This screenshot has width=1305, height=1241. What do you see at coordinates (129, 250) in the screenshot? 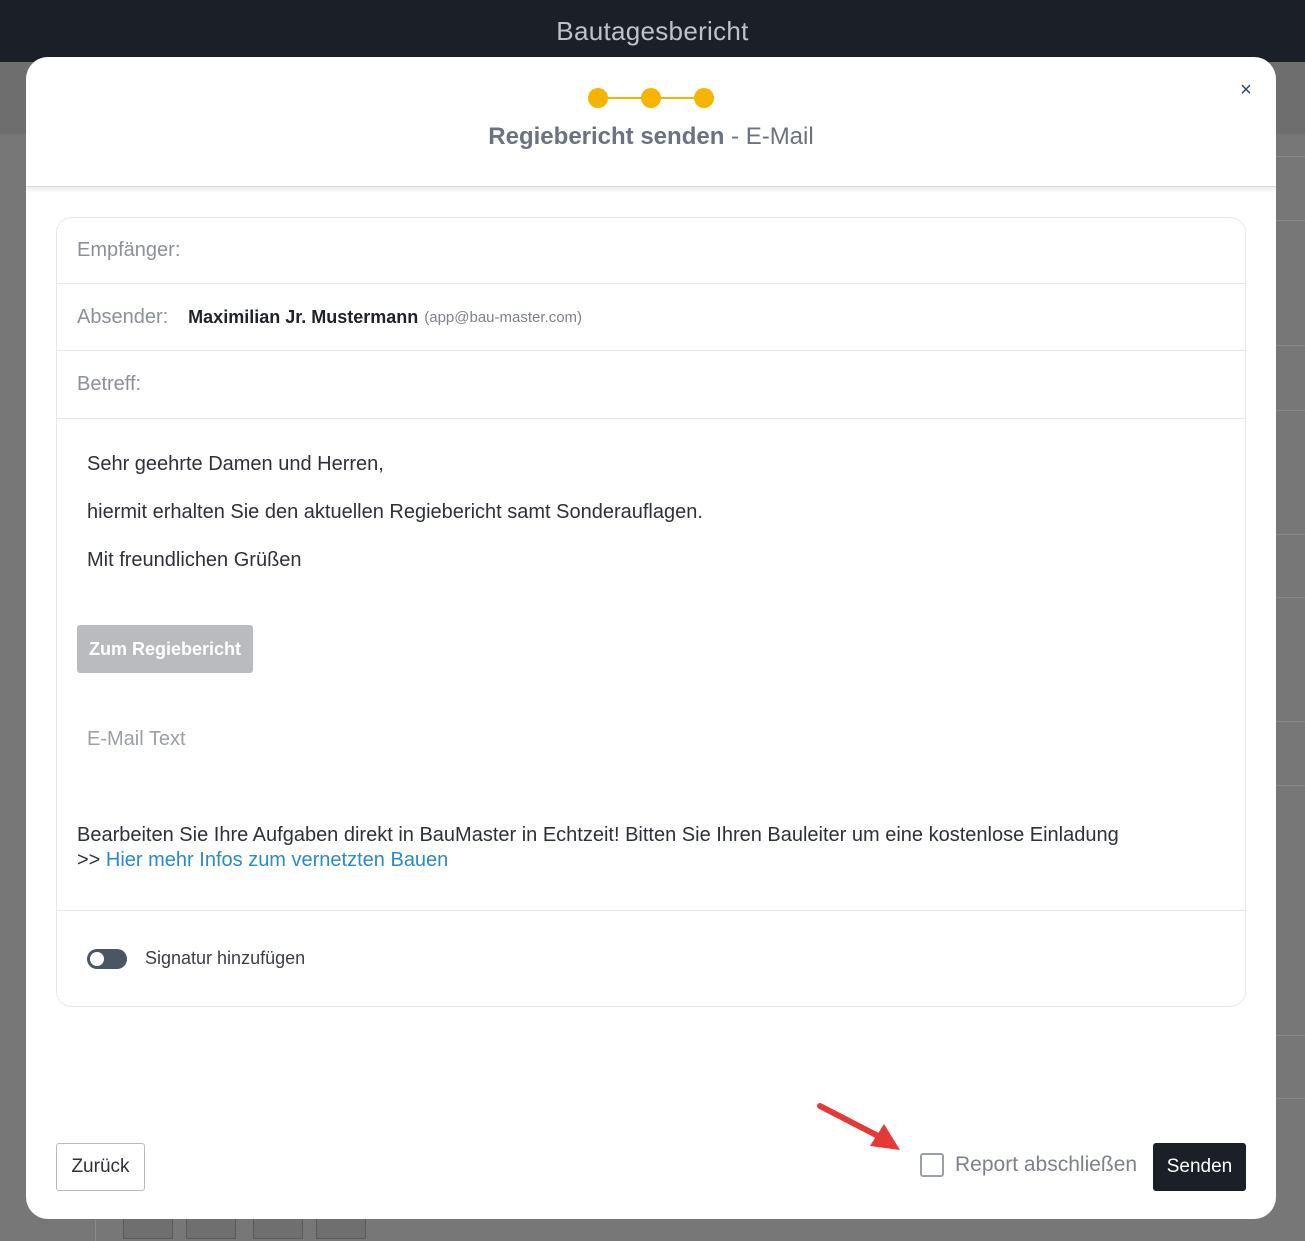
I see `recipient-label: Empfänger:` at bounding box center [129, 250].